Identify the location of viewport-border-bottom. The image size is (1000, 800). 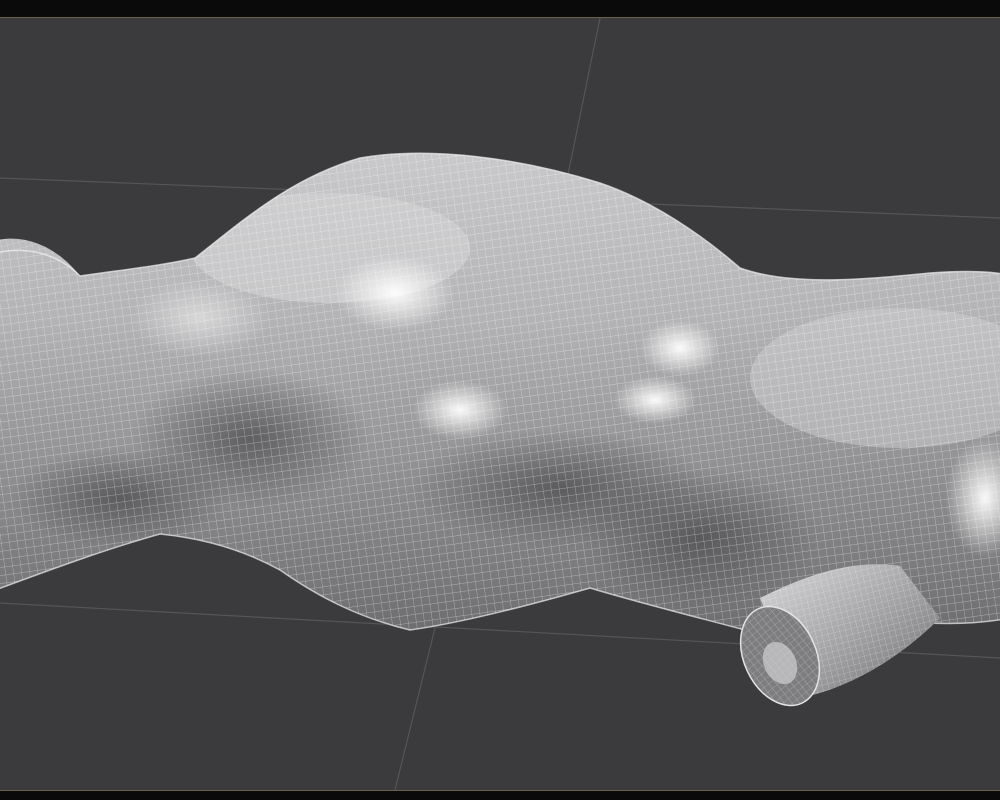
(500, 790).